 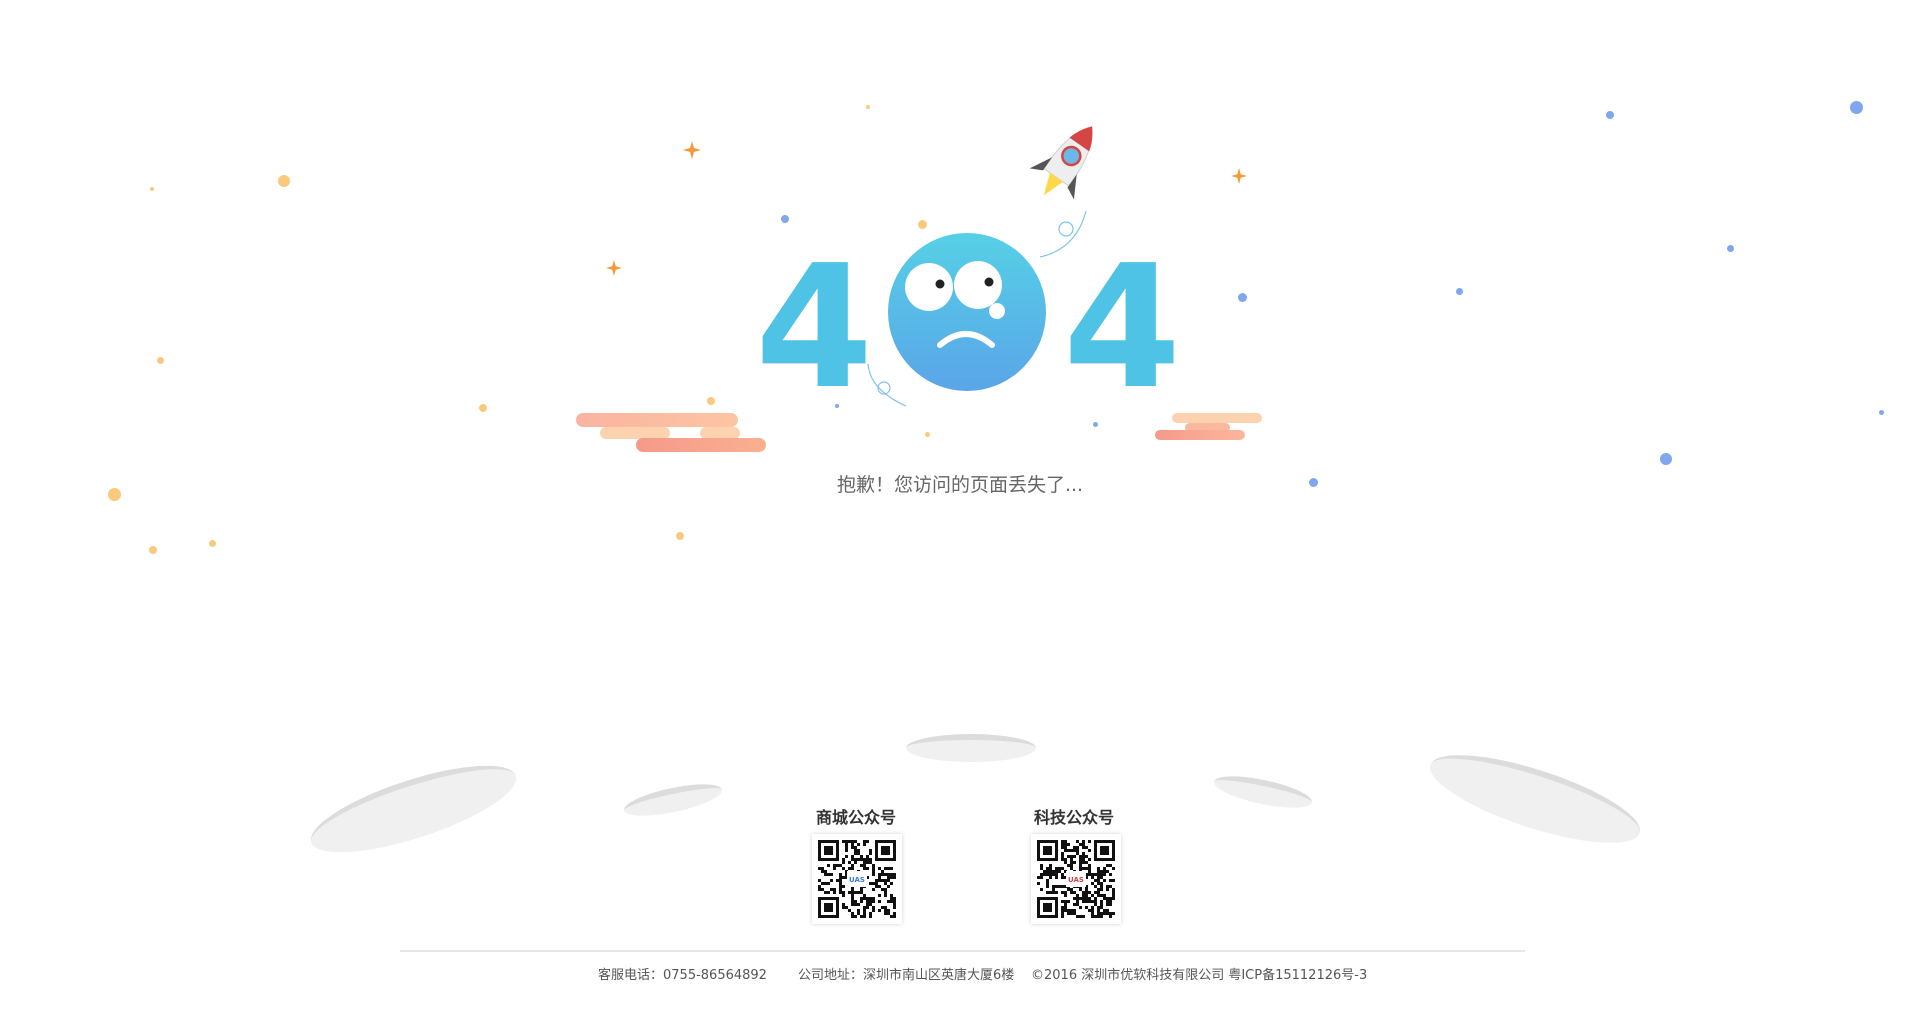 I want to click on footer-divider, so click(x=962, y=951).